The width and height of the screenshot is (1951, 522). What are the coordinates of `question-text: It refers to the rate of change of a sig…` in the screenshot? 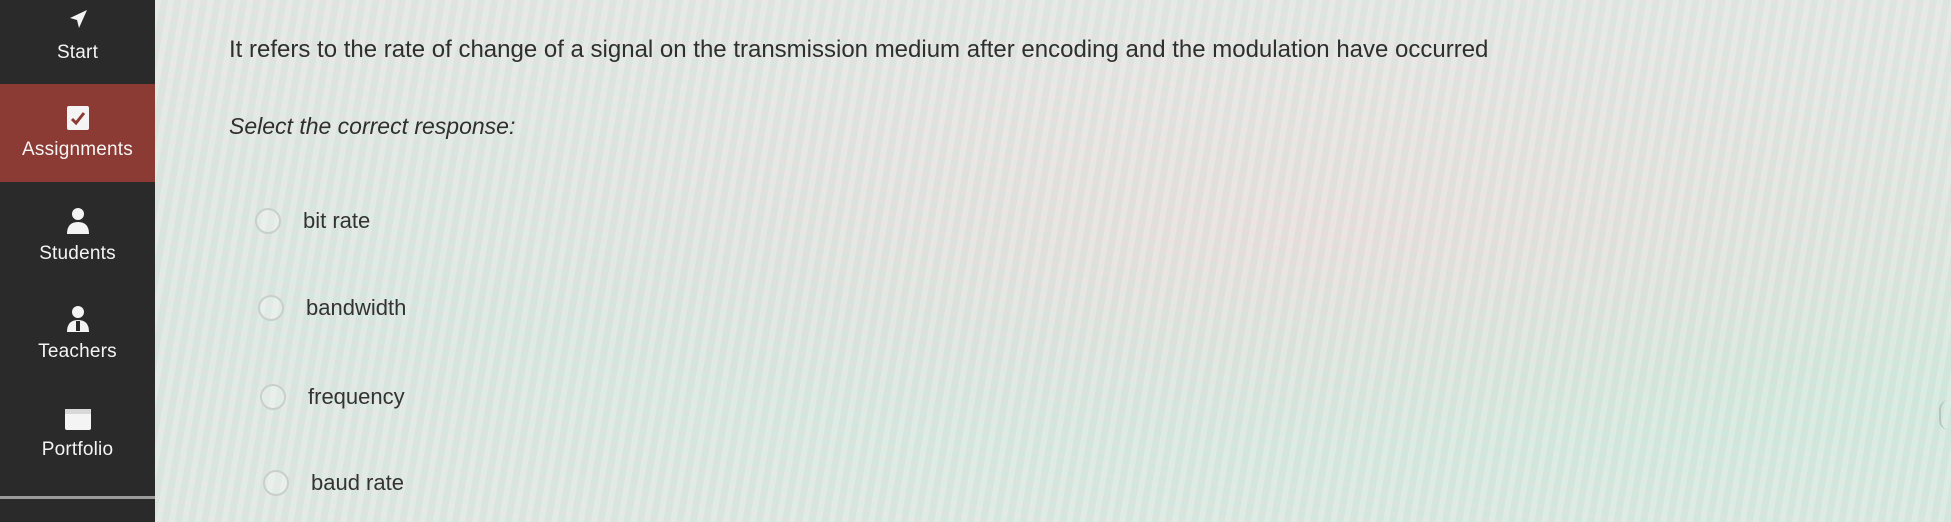 It's located at (859, 49).